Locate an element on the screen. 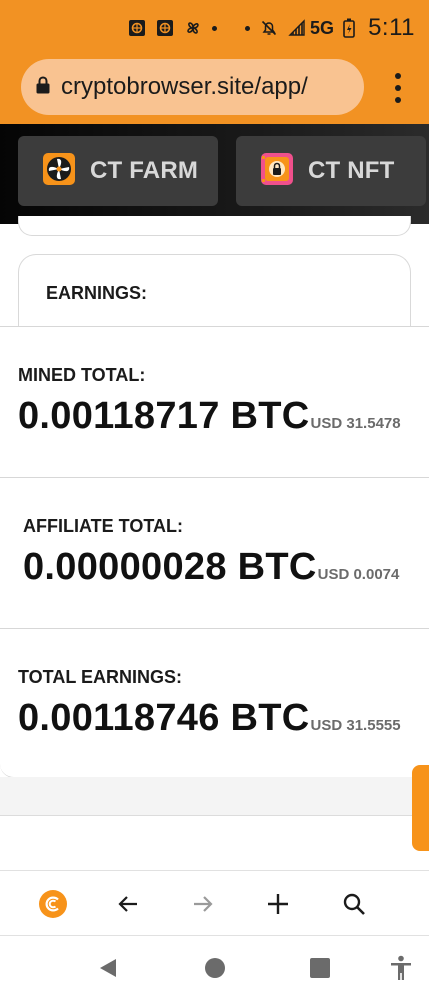 This screenshot has height=1000, width=429. url-text: cryptobrowser.site/app/ is located at coordinates (184, 87).